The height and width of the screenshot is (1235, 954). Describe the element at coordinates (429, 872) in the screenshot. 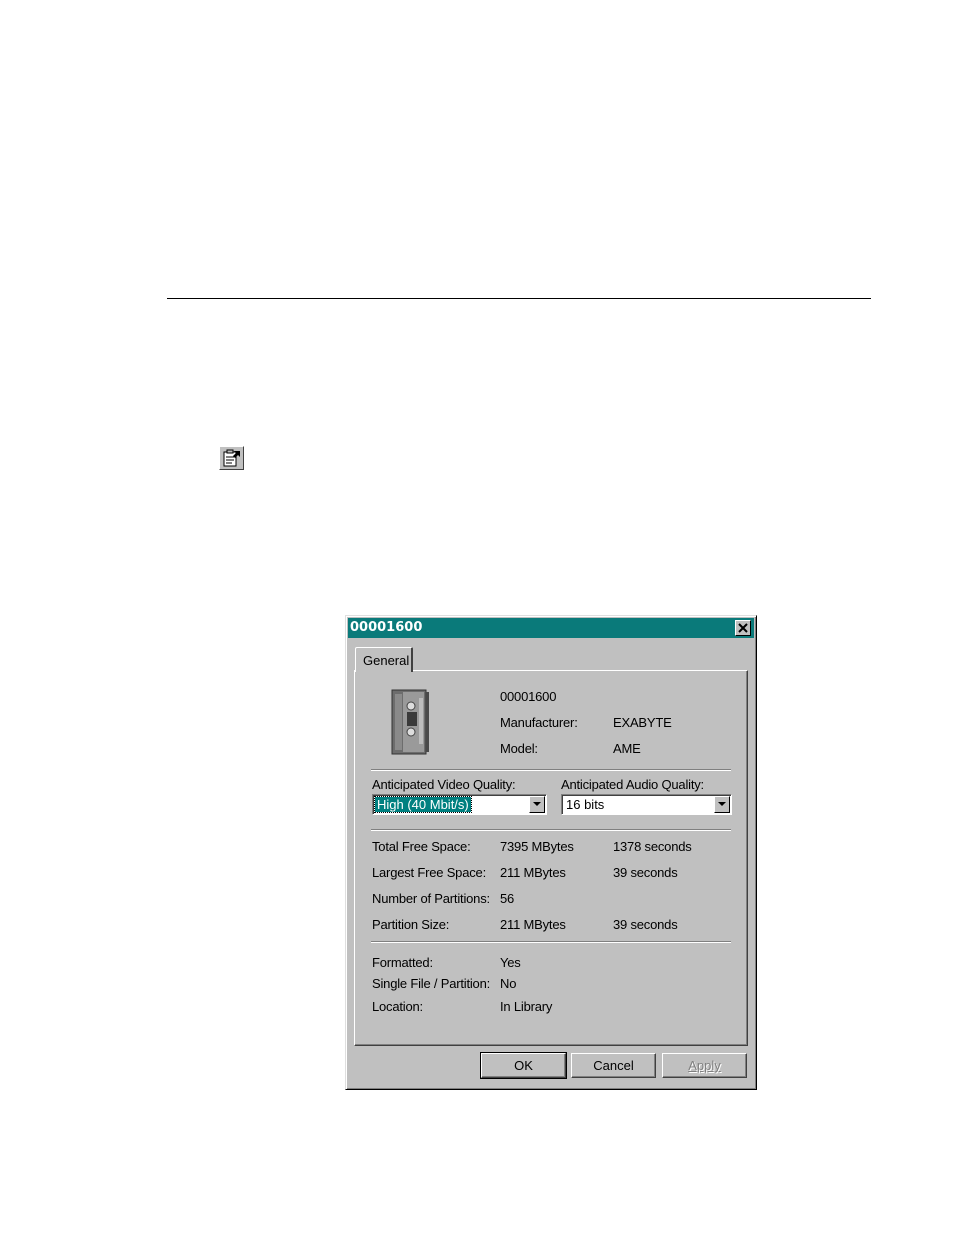

I see `largest-free-space-label: Largest Free Space:` at that location.